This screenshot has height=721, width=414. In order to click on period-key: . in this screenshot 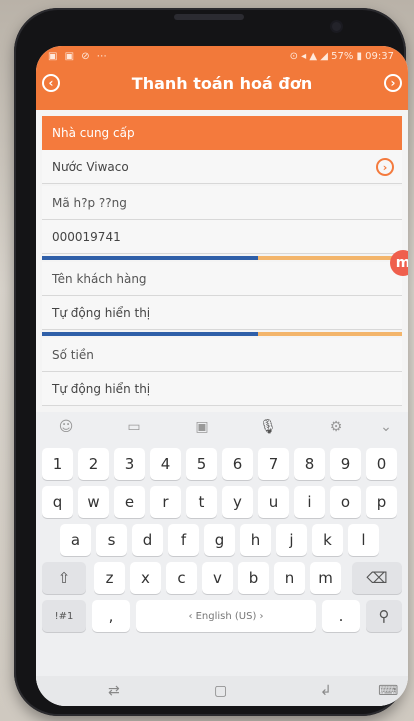, I will do `click(341, 616)`.